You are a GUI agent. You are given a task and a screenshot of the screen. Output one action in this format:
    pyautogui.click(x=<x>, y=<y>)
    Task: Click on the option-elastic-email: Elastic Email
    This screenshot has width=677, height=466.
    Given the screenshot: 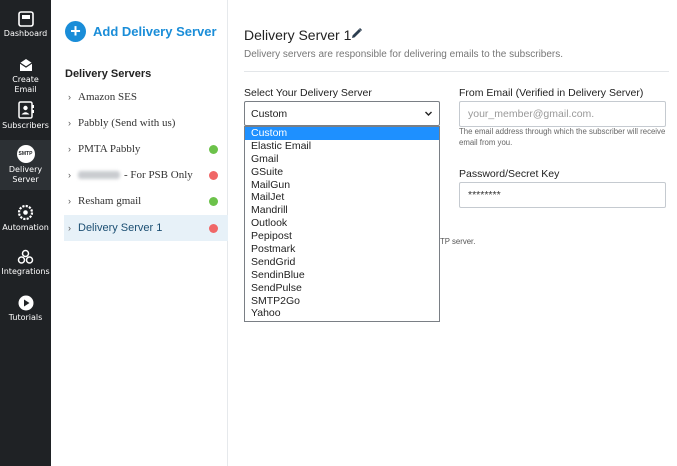 What is the action you would take?
    pyautogui.click(x=342, y=146)
    